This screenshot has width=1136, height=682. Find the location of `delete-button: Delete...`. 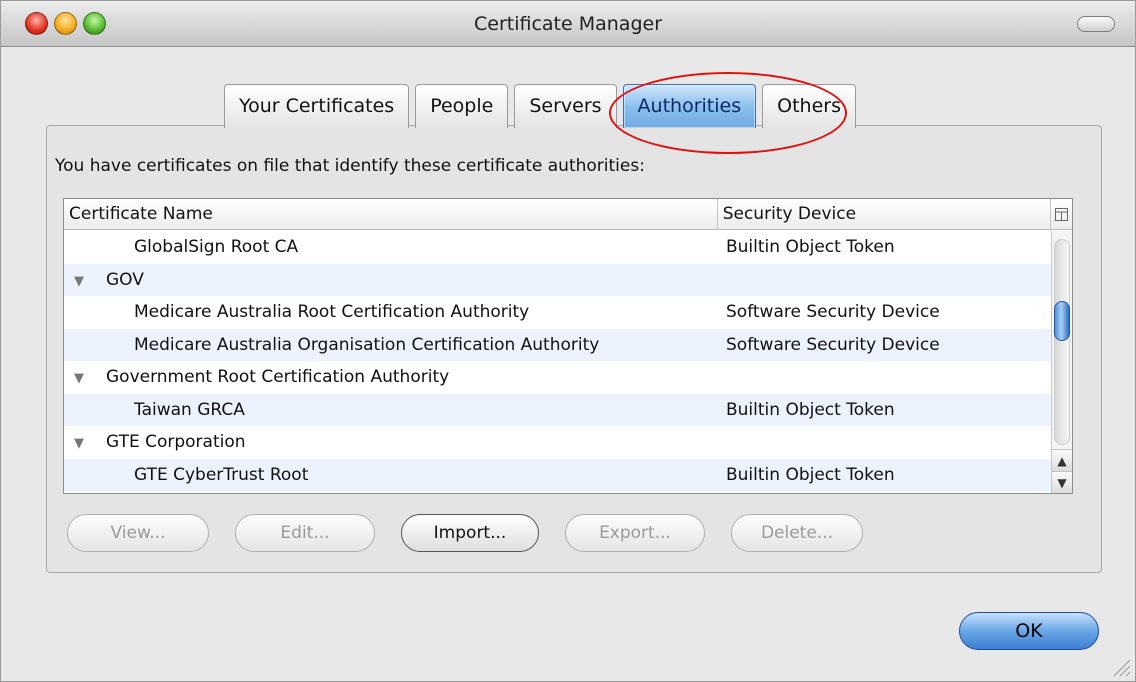

delete-button: Delete... is located at coordinates (797, 533).